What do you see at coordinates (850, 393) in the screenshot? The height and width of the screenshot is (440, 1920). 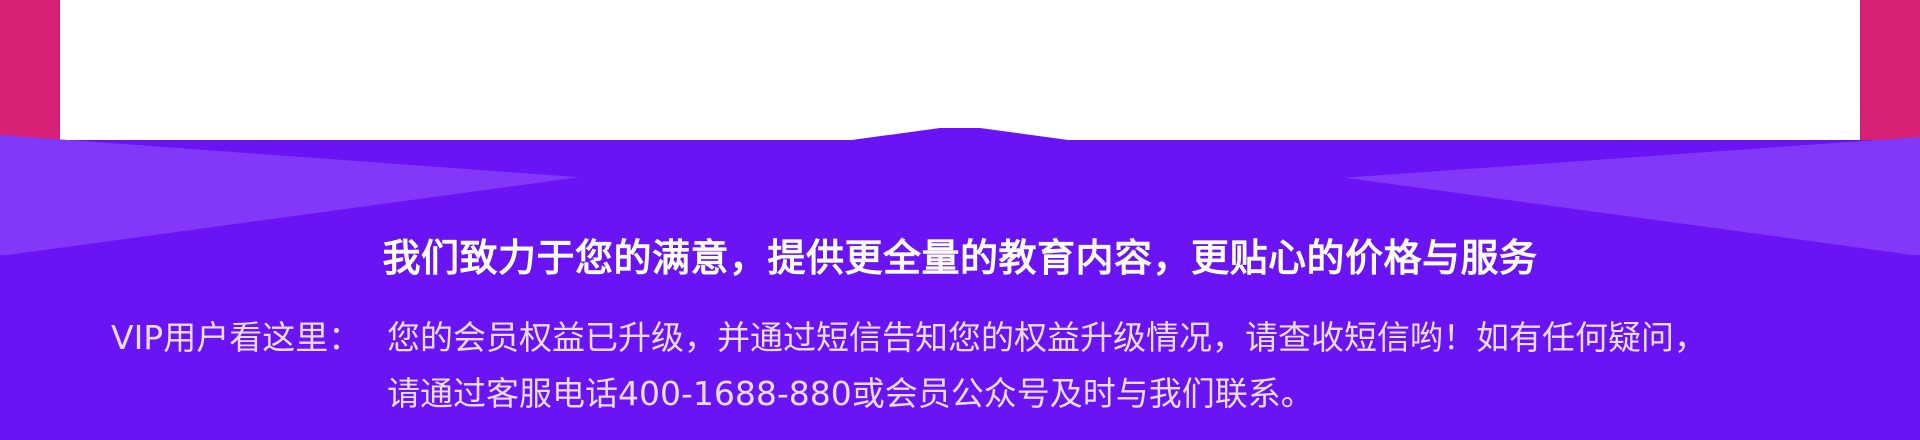 I see `notice-line-2: 请通过客服电话400-1688-880或会员公众号及时与我们联系。` at bounding box center [850, 393].